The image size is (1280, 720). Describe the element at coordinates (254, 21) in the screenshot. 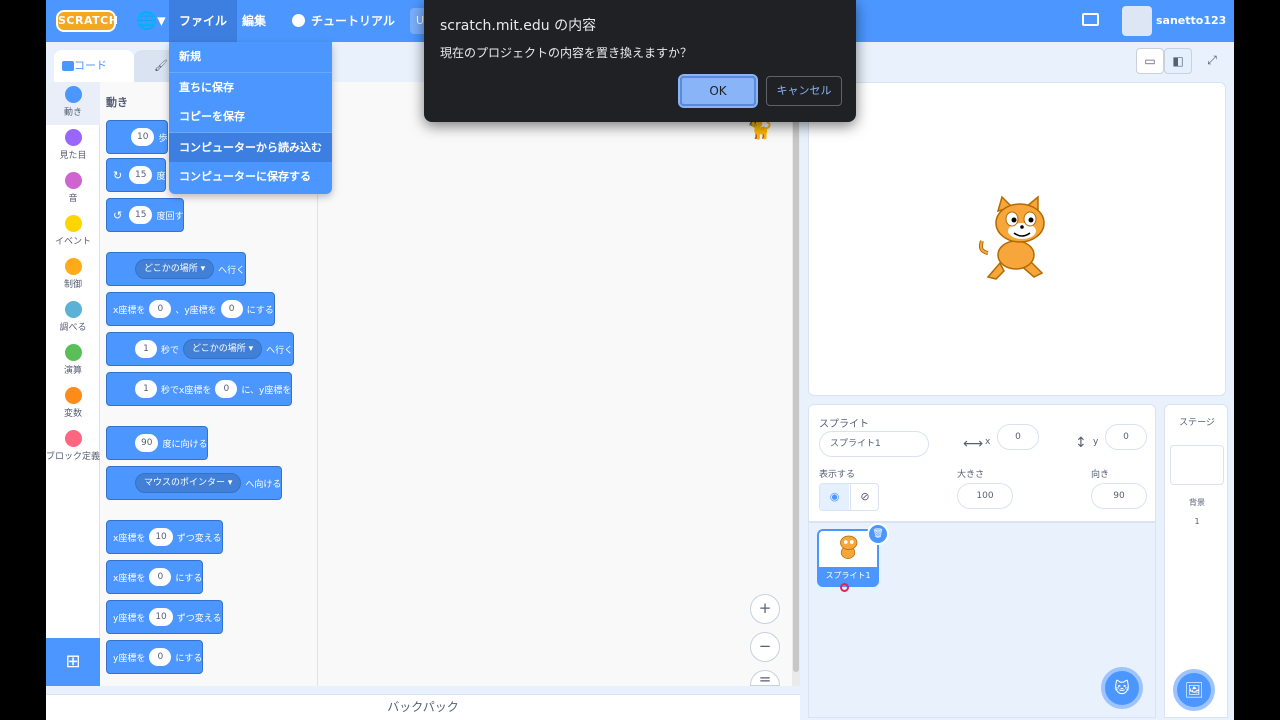

I see `edit-menu: 編集` at that location.